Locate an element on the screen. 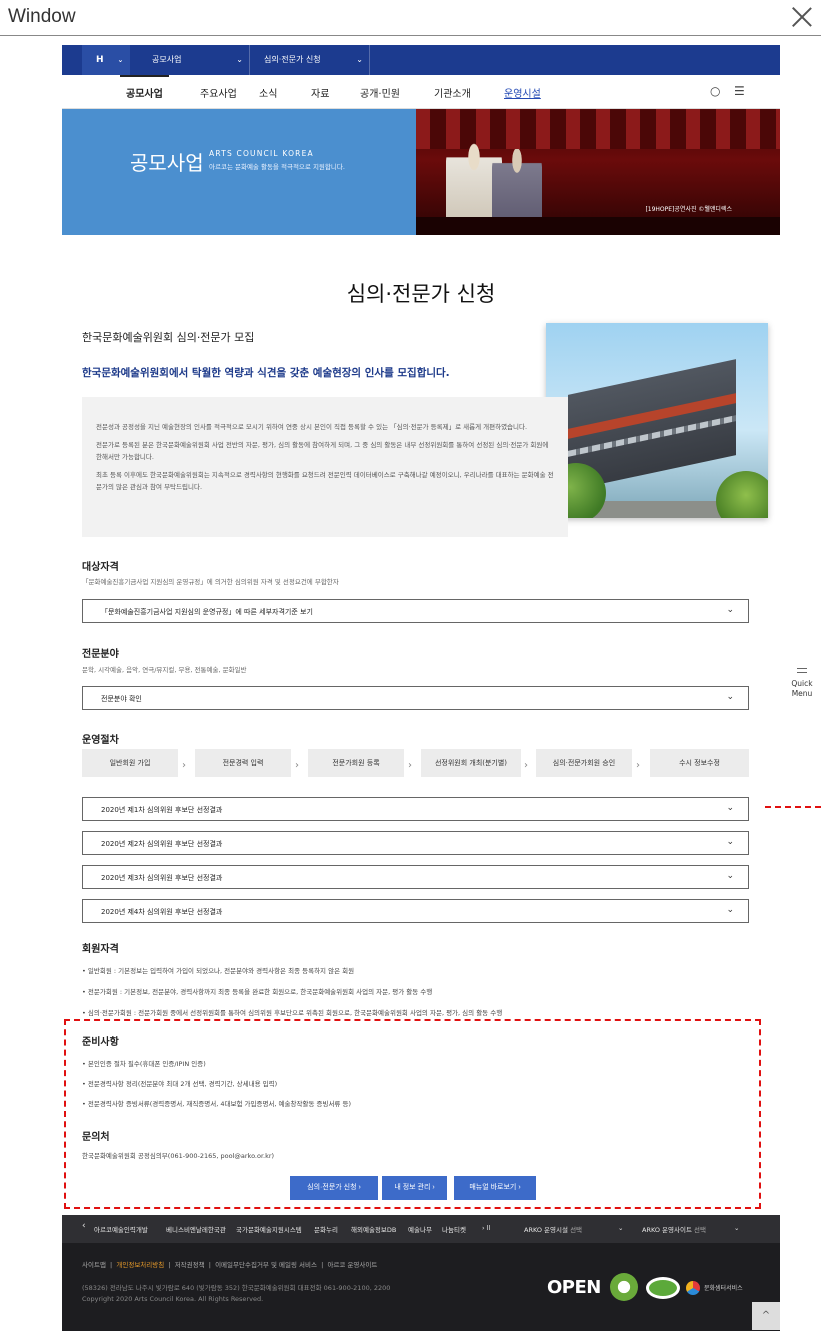  banner-photo: [19HOPE]공연사진 ©웰앤디렉스 is located at coordinates (598, 172).